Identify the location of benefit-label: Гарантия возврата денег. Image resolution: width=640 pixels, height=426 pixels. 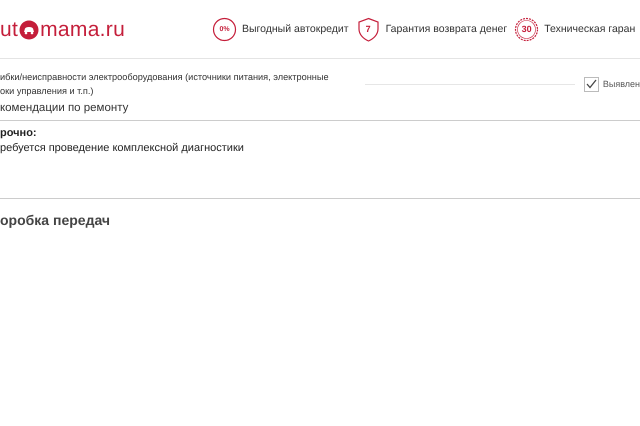
(447, 29).